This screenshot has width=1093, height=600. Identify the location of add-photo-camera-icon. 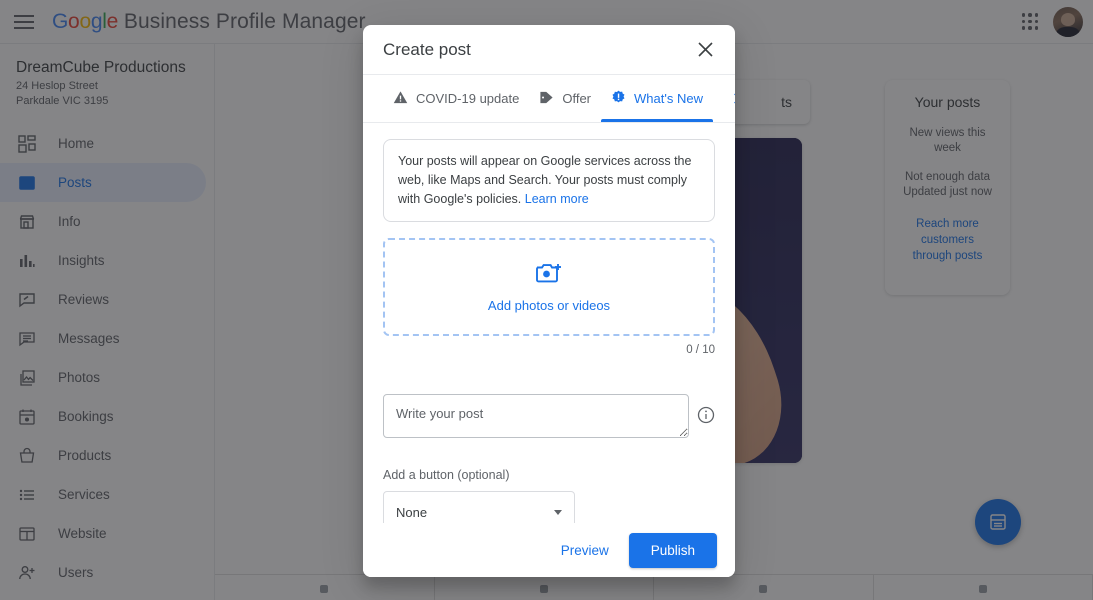
(549, 275).